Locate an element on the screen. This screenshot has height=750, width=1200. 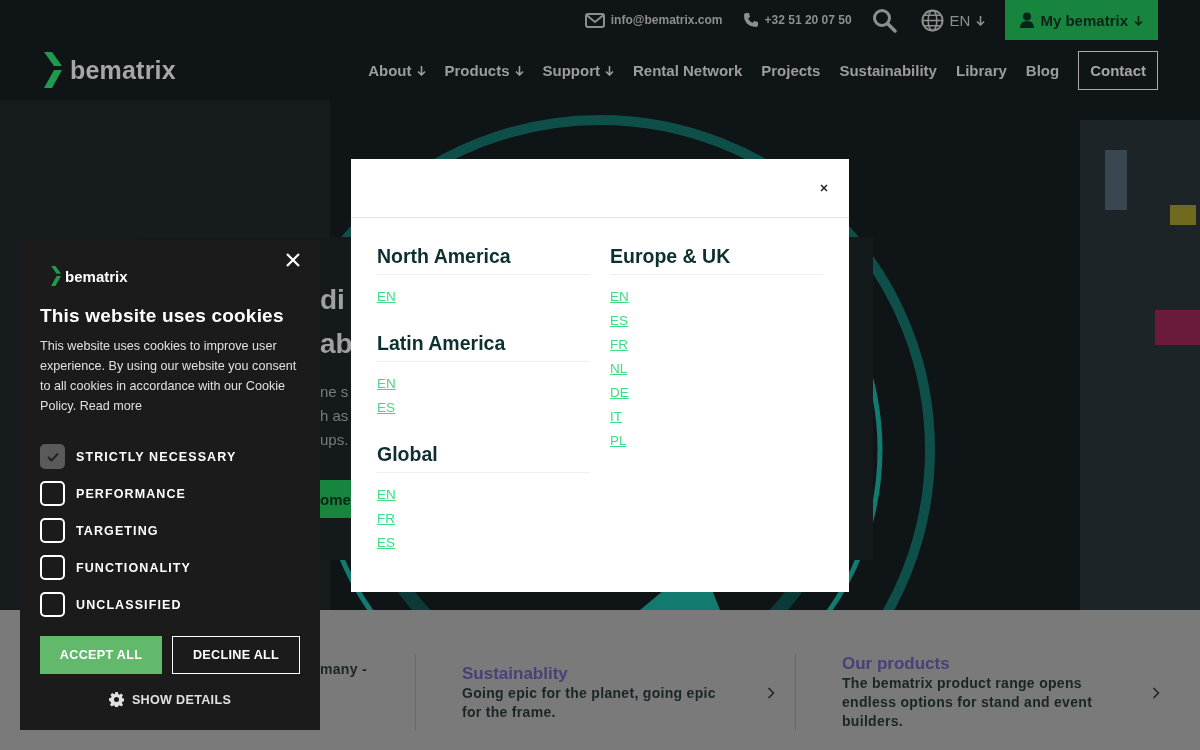
phone-link: +32 51 20 07 50 is located at coordinates (797, 20).